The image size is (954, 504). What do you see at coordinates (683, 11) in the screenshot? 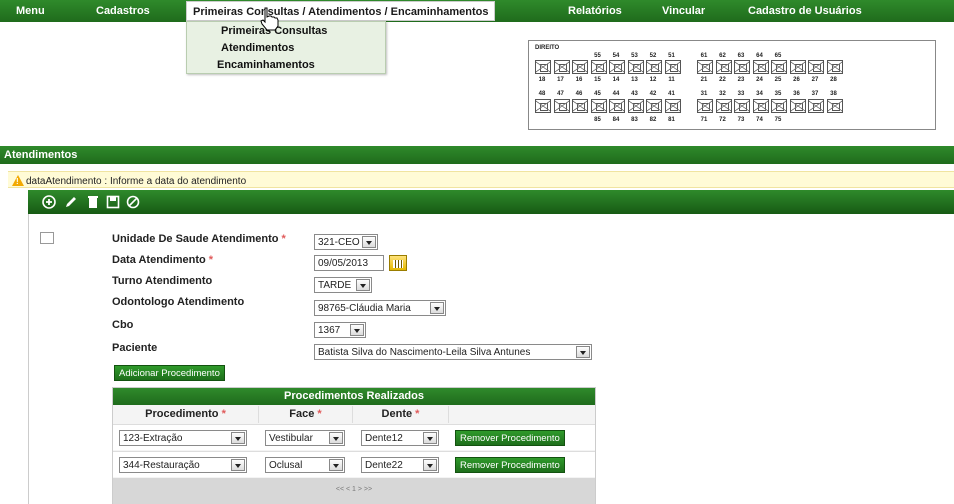
I see `menu-item-vincular: Vincular` at bounding box center [683, 11].